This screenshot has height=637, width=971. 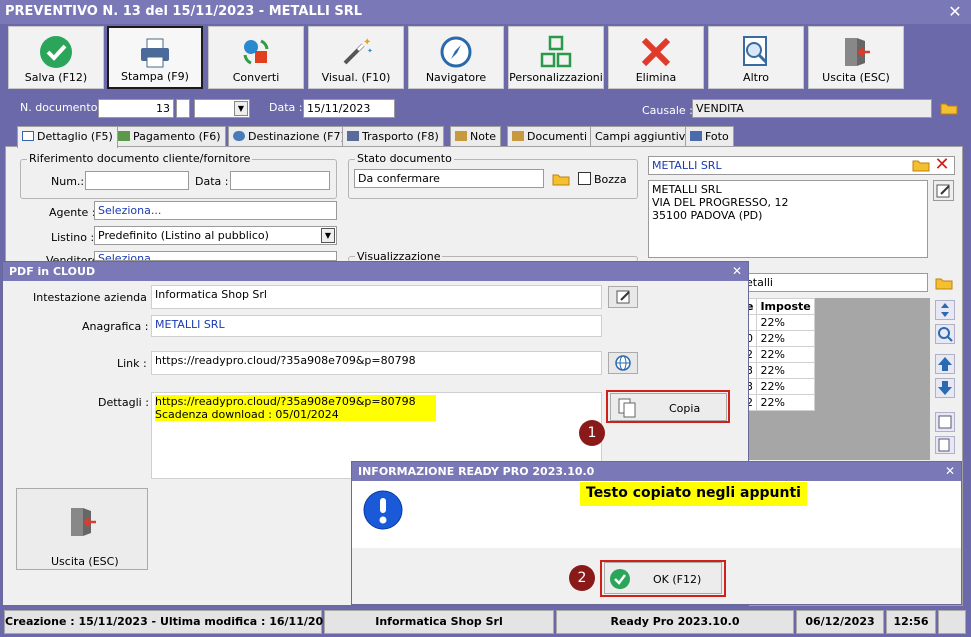 I want to click on pdf-cloud-close-button: ✕, so click(x=737, y=271).